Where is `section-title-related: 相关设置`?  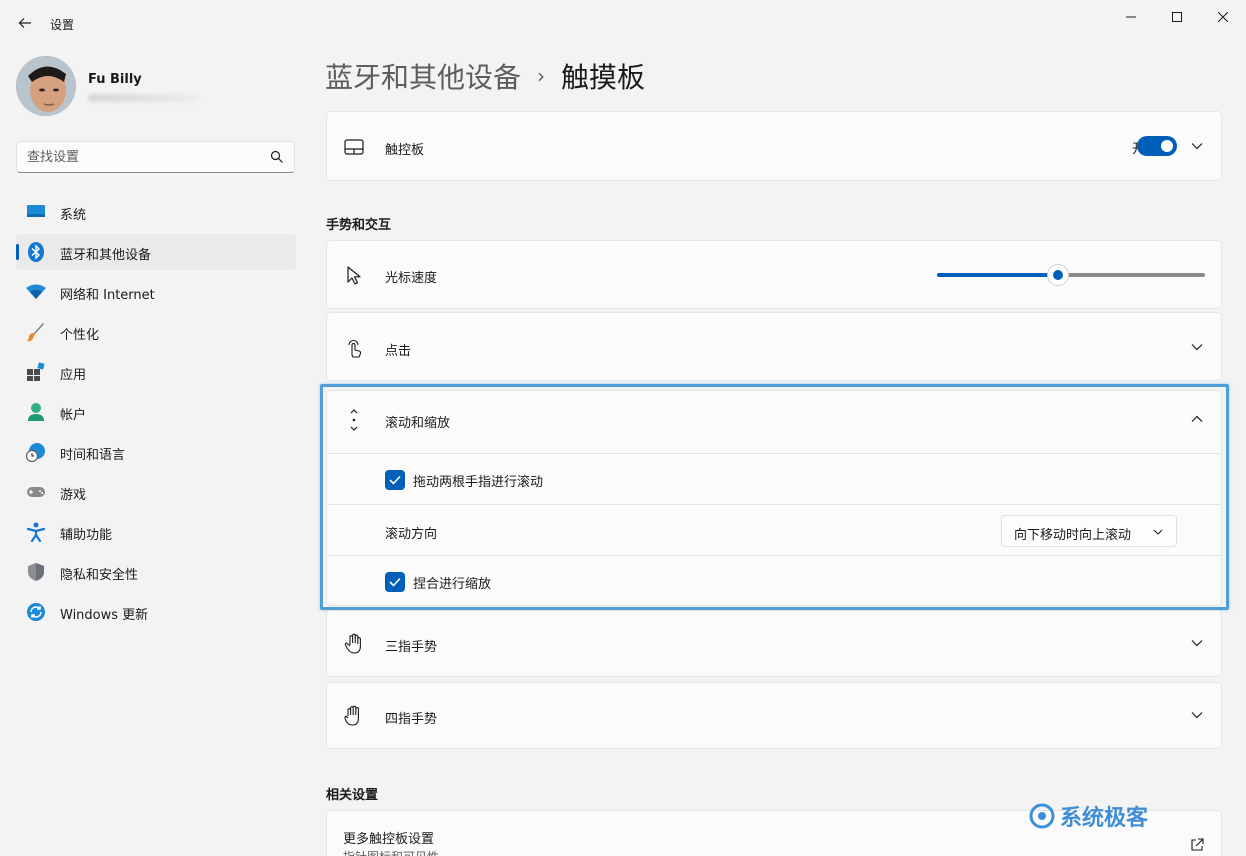 section-title-related: 相关设置 is located at coordinates (352, 795).